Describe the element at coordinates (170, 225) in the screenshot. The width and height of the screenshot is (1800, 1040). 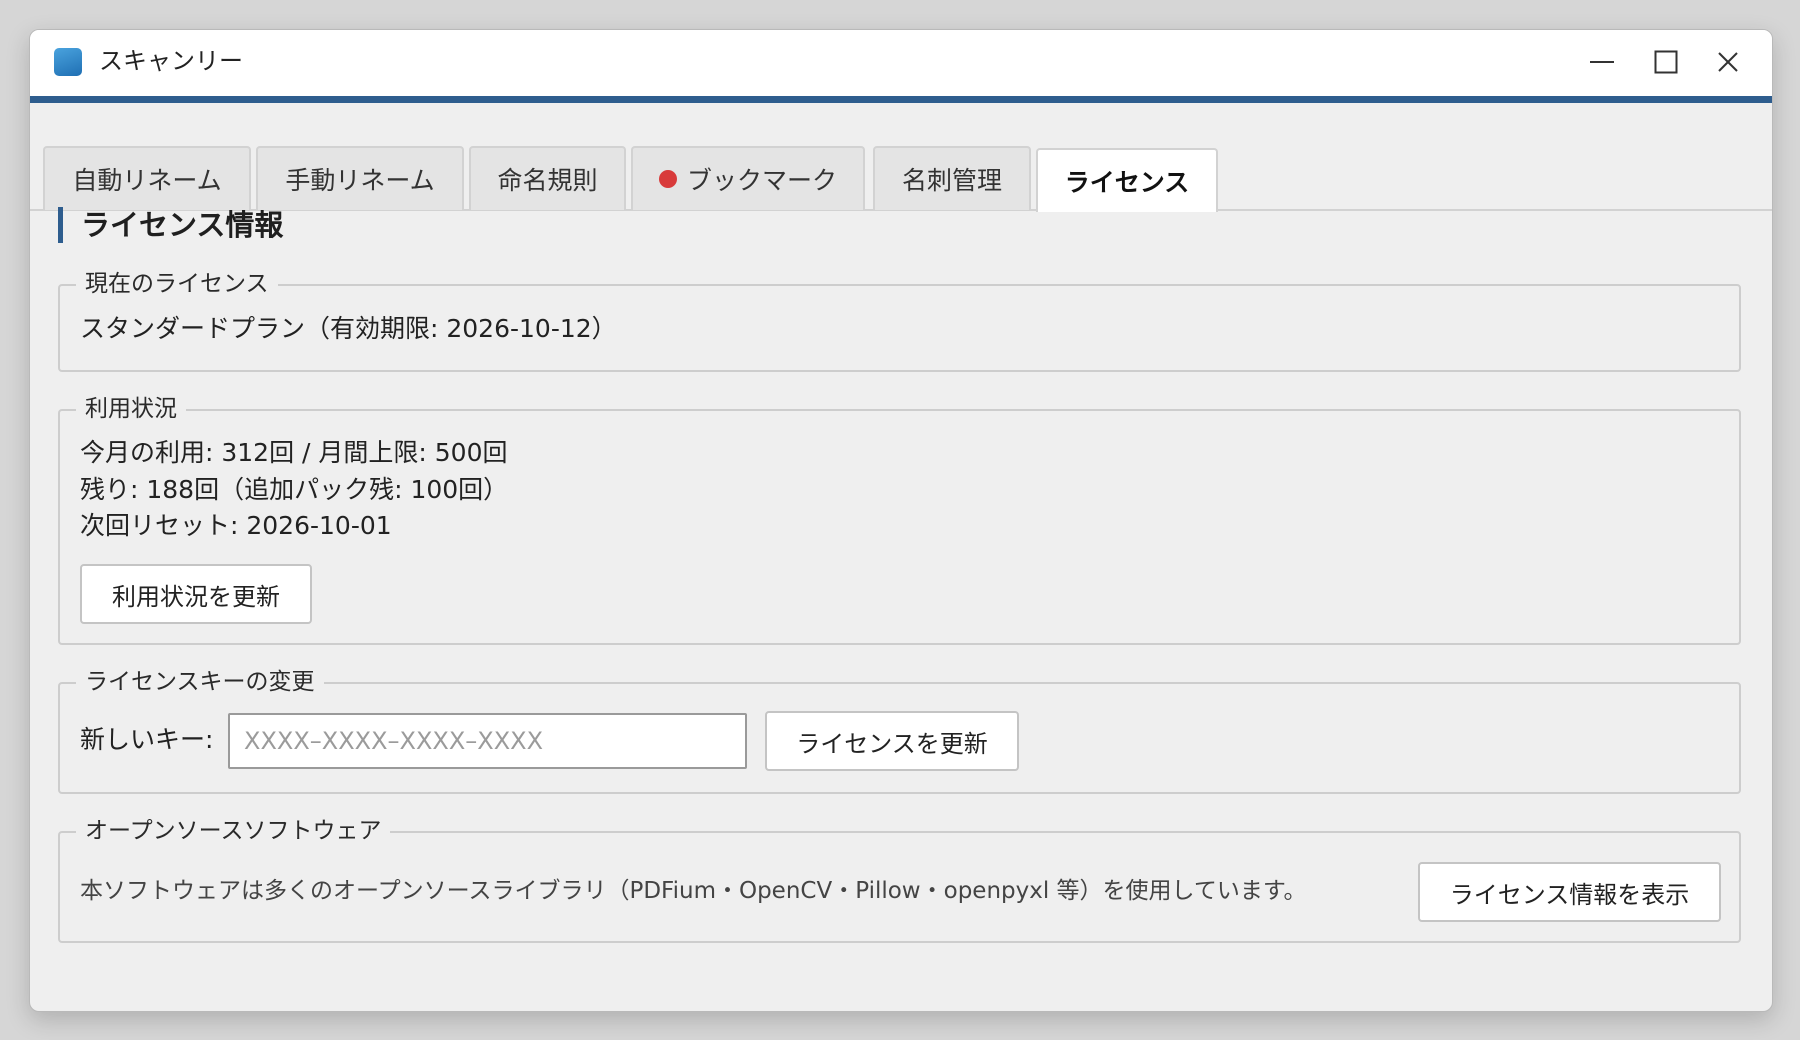
I see `page-title: ライセンス情報` at that location.